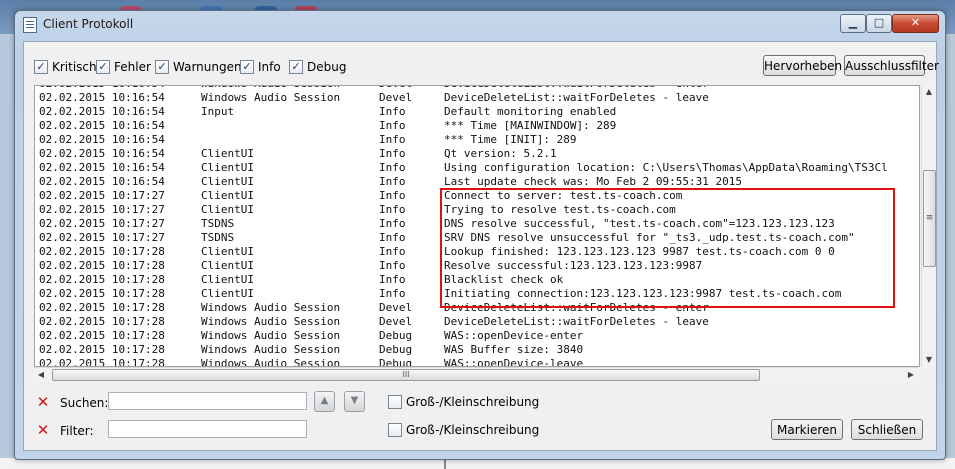  Describe the element at coordinates (807, 429) in the screenshot. I see `markieren-button: Markieren` at that location.